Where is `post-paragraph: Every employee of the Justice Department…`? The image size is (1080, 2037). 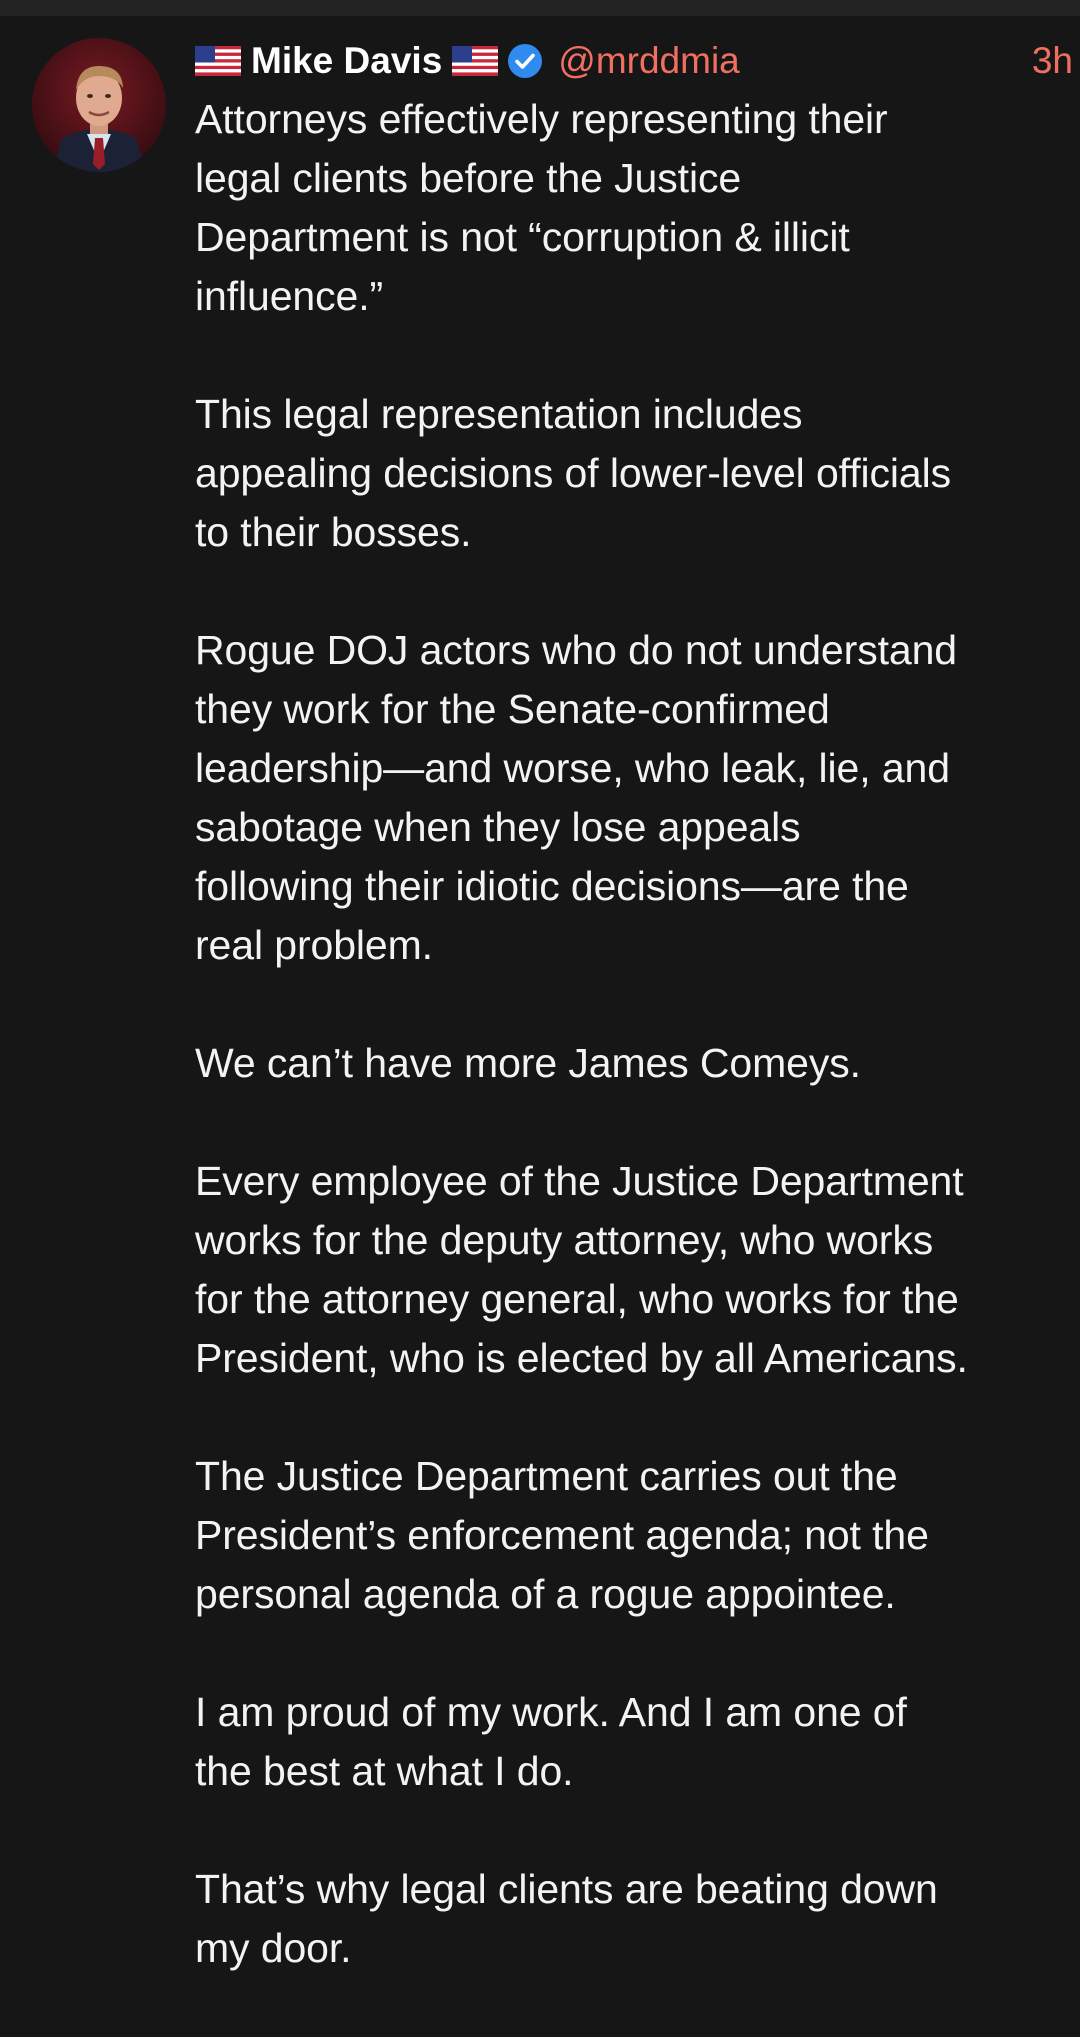
post-paragraph: Every employee of the Justice Department… is located at coordinates (581, 1269).